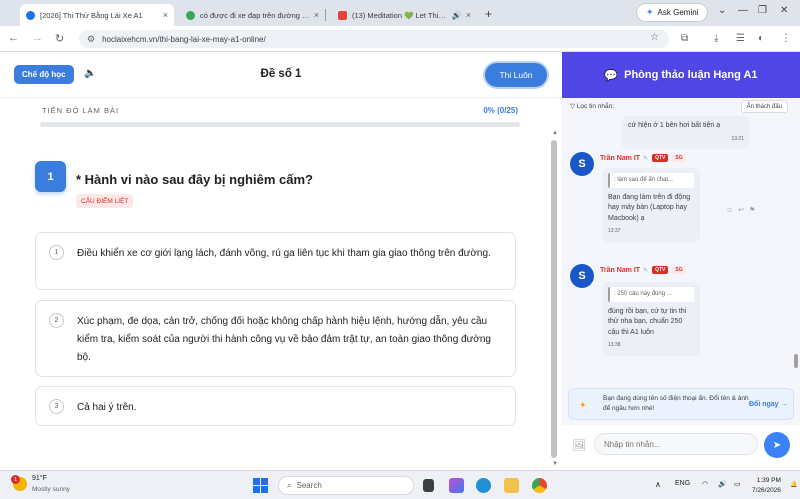  Describe the element at coordinates (705, 484) in the screenshot. I see `wifi-icon: ◠` at that location.